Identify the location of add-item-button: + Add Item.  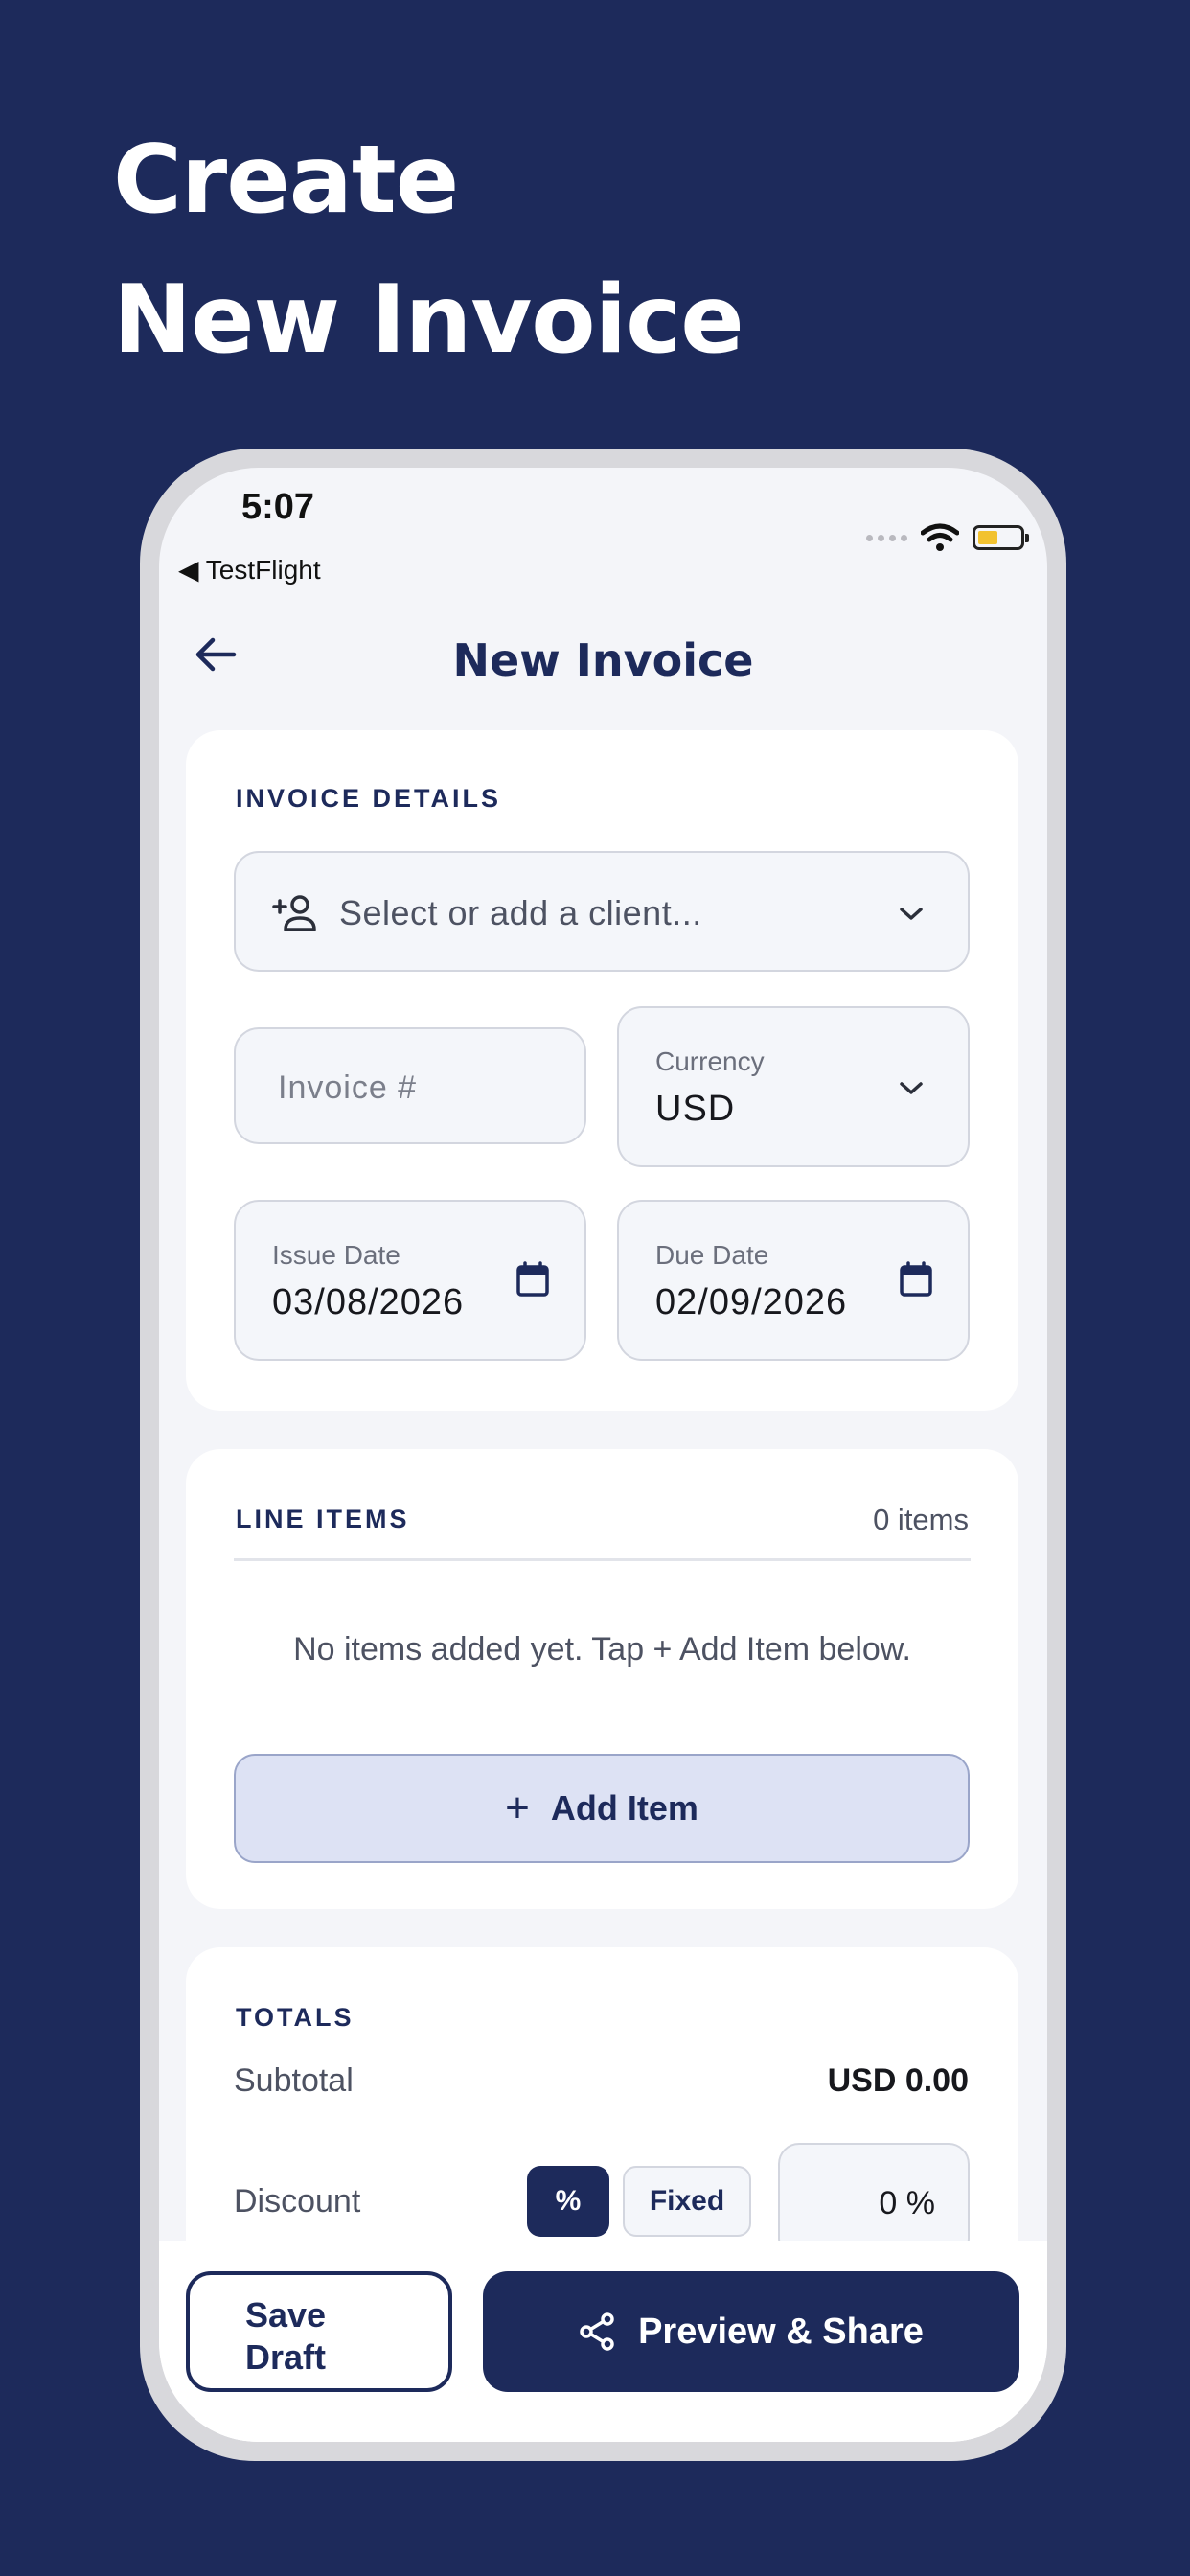
(602, 1809).